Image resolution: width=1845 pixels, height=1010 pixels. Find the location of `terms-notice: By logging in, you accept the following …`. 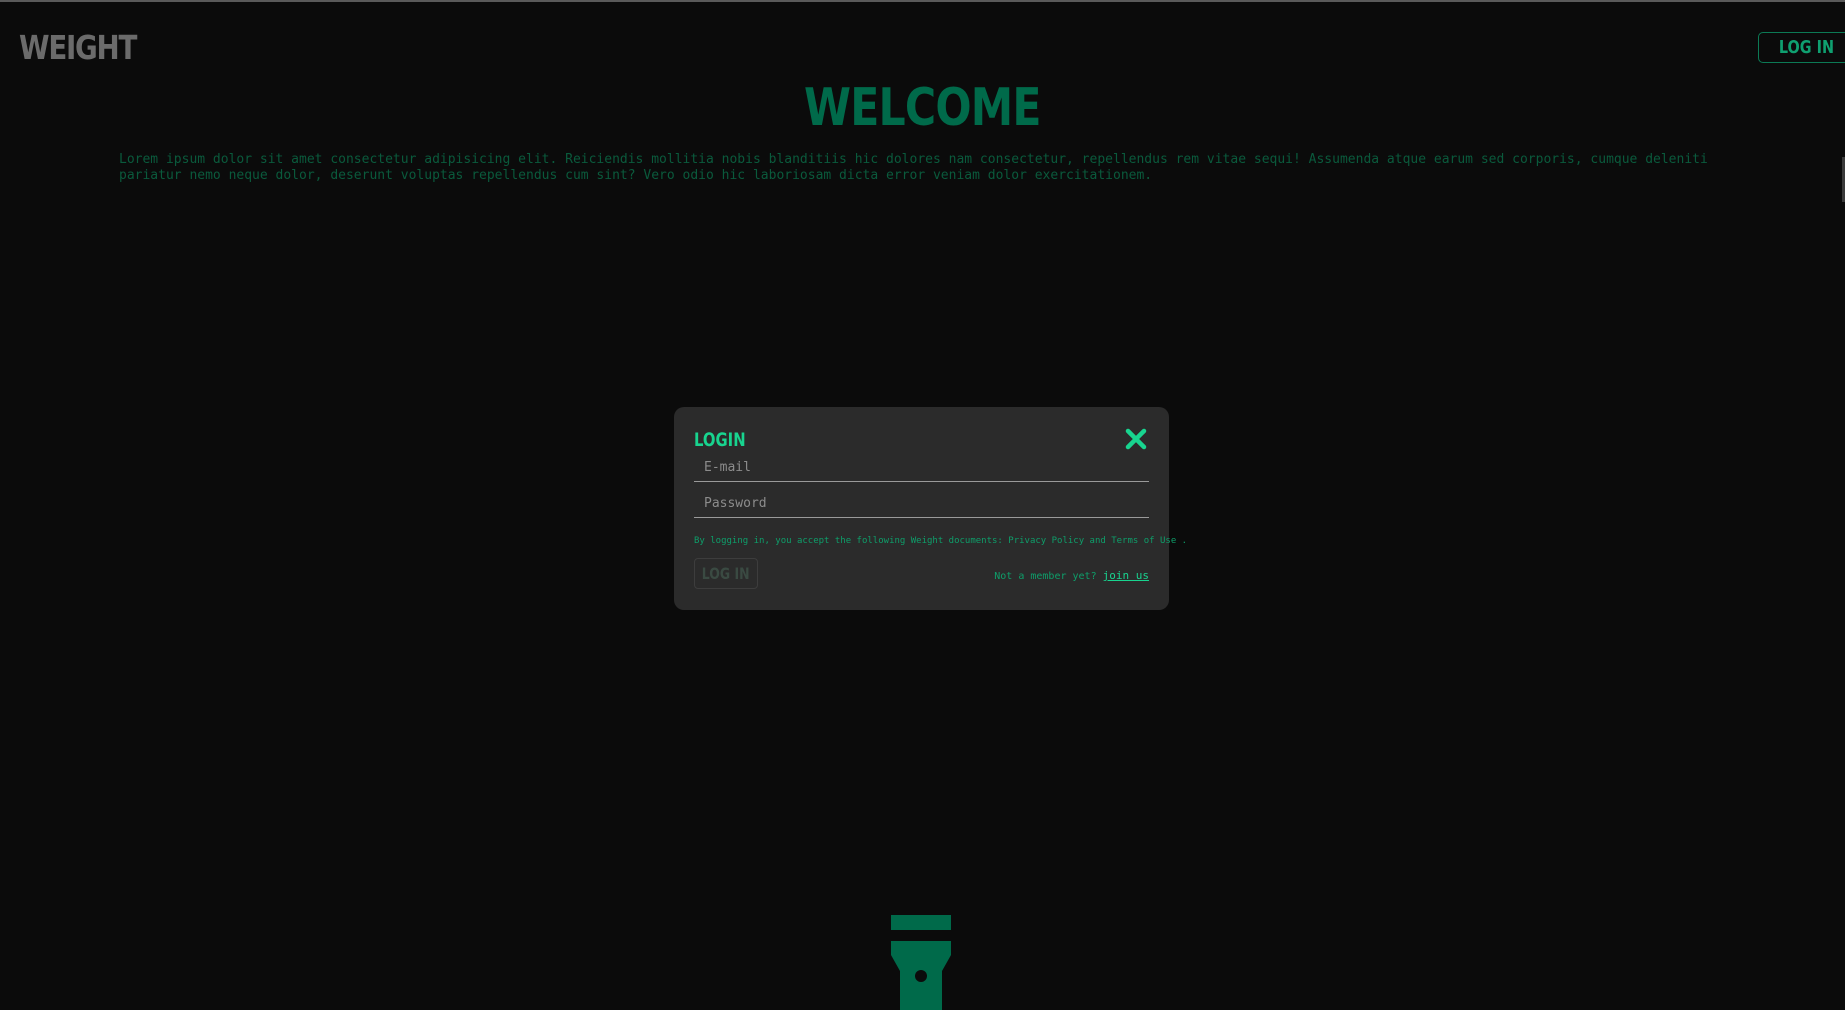

terms-notice: By logging in, you accept the following … is located at coordinates (941, 541).